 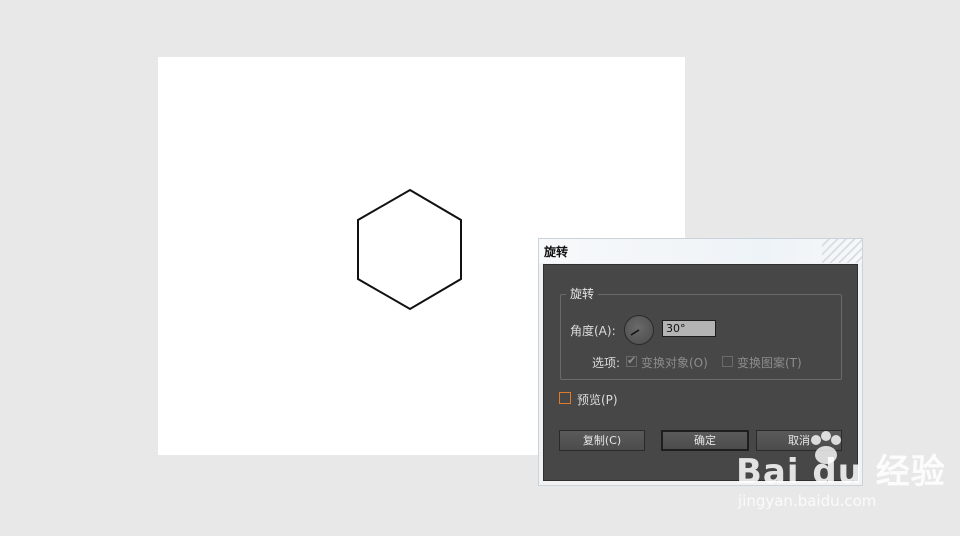 I want to click on titlebar-decoration, so click(x=842, y=251).